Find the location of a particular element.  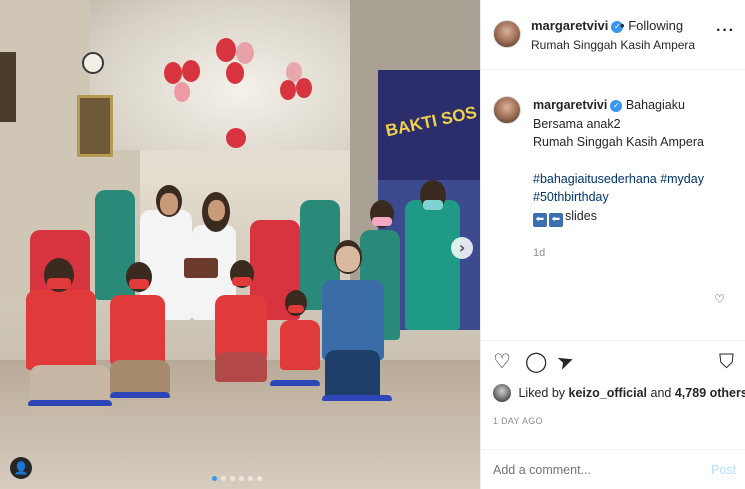

likes-count: 4,789 others is located at coordinates (710, 393).